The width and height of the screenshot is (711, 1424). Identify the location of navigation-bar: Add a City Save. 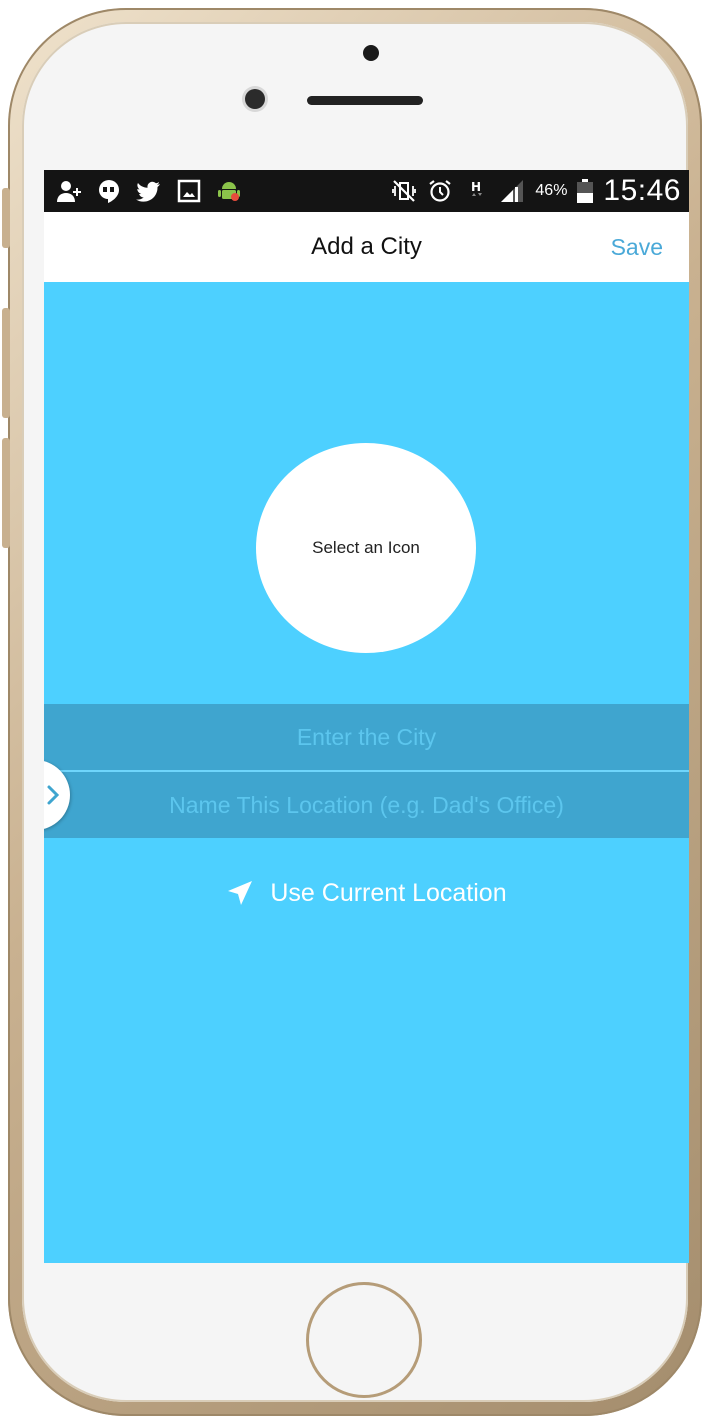
(366, 247).